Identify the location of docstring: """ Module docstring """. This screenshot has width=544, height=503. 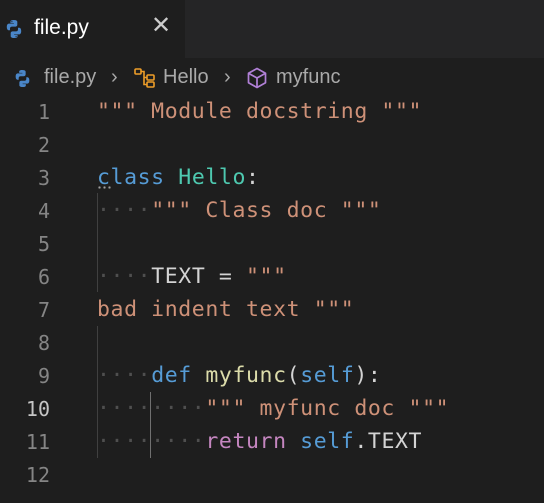
(260, 111).